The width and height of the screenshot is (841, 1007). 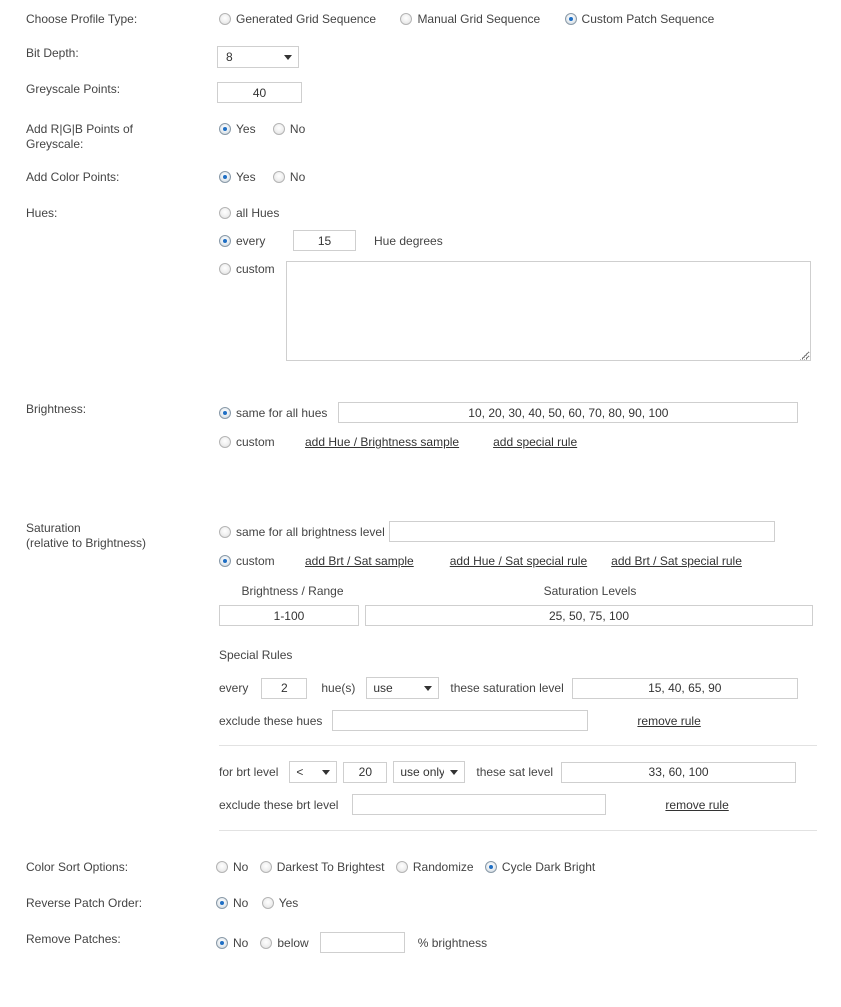 What do you see at coordinates (362, 942) in the screenshot?
I see `remove-patches-threshold-input` at bounding box center [362, 942].